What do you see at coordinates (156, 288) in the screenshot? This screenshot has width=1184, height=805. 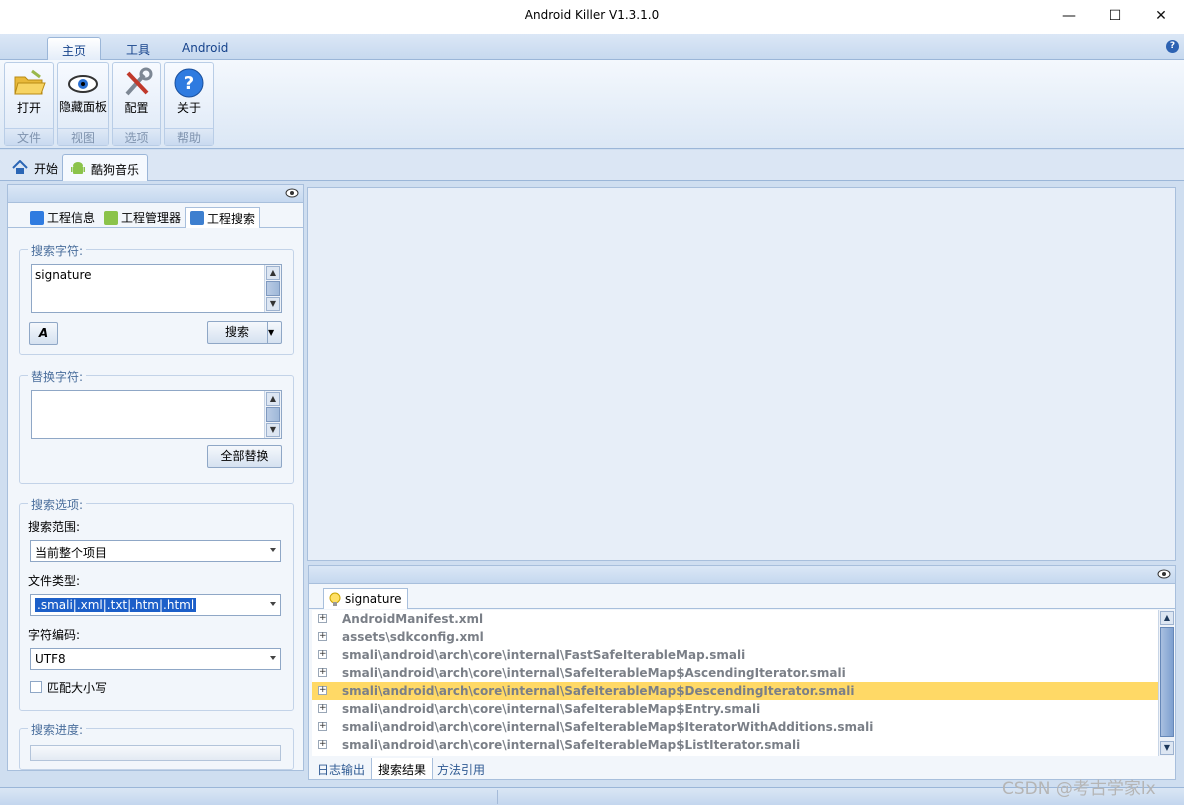 I see `search-string-input: signature ▲ ▼` at bounding box center [156, 288].